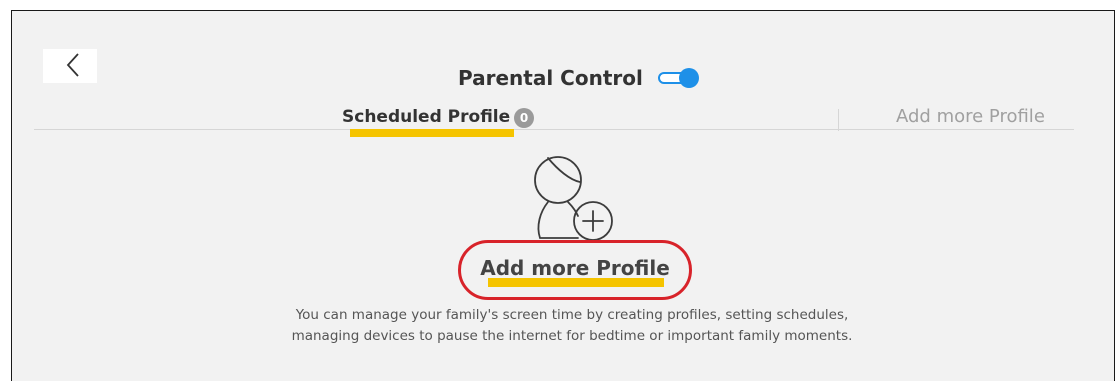 This screenshot has height=381, width=1119. I want to click on page-title: Parental Control, so click(550, 78).